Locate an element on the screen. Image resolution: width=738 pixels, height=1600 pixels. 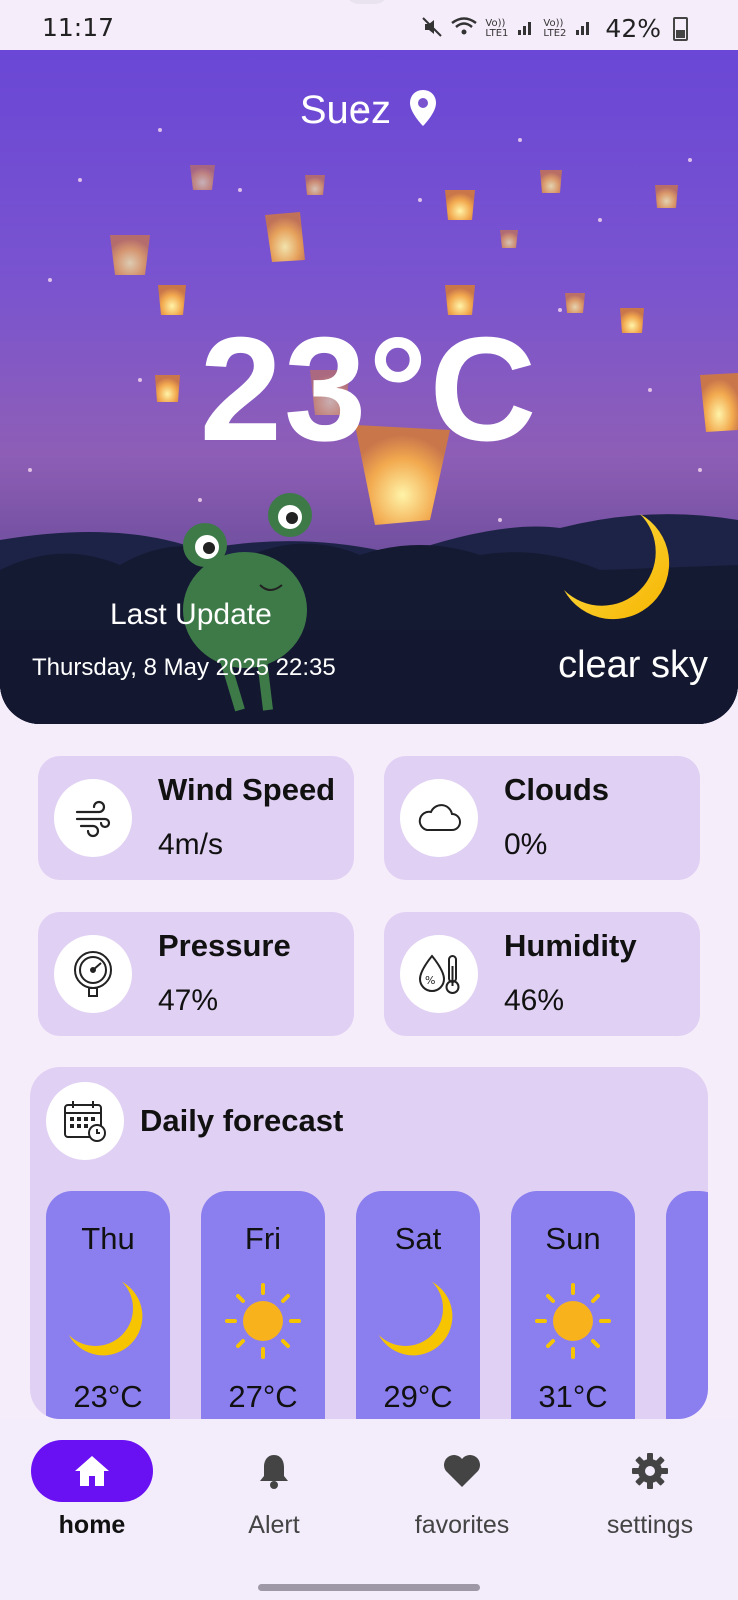
nav-label: favorites is located at coordinates (462, 1525).